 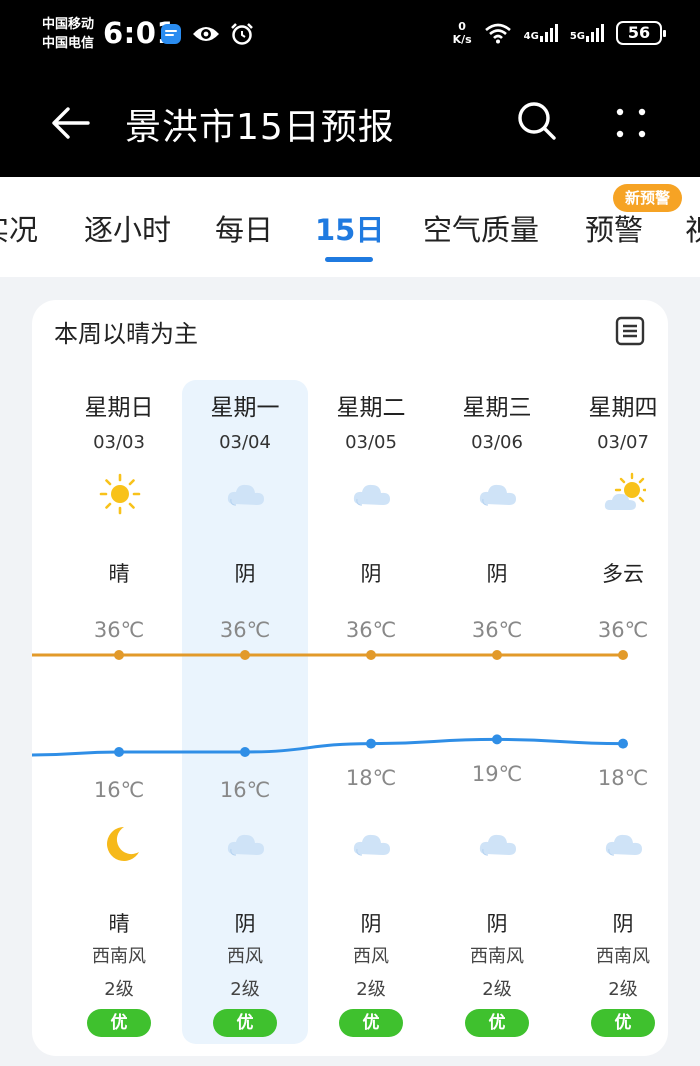 I want to click on signal-2: 5G, so click(x=587, y=33).